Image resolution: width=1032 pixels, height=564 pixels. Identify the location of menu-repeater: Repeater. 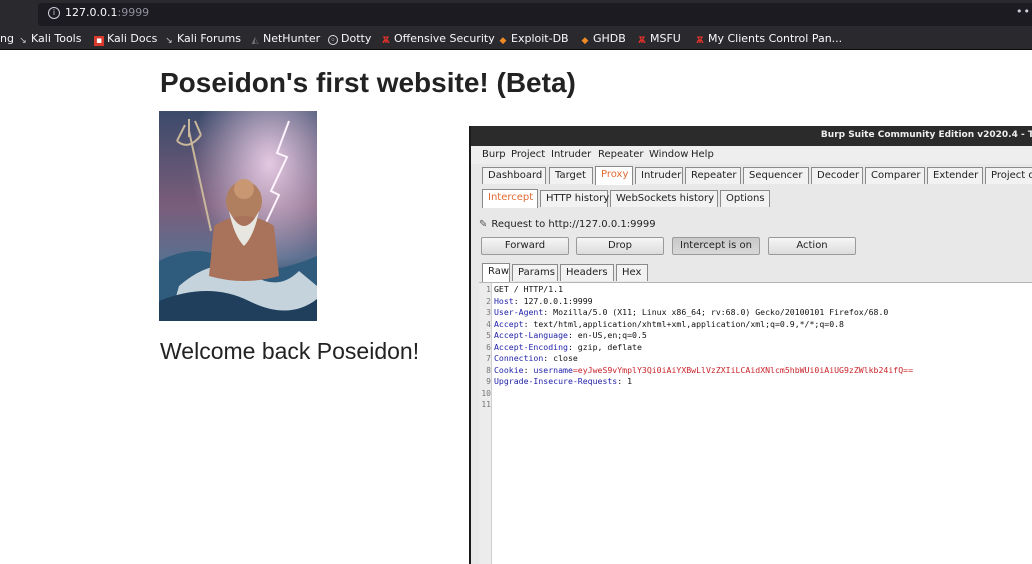
(620, 154).